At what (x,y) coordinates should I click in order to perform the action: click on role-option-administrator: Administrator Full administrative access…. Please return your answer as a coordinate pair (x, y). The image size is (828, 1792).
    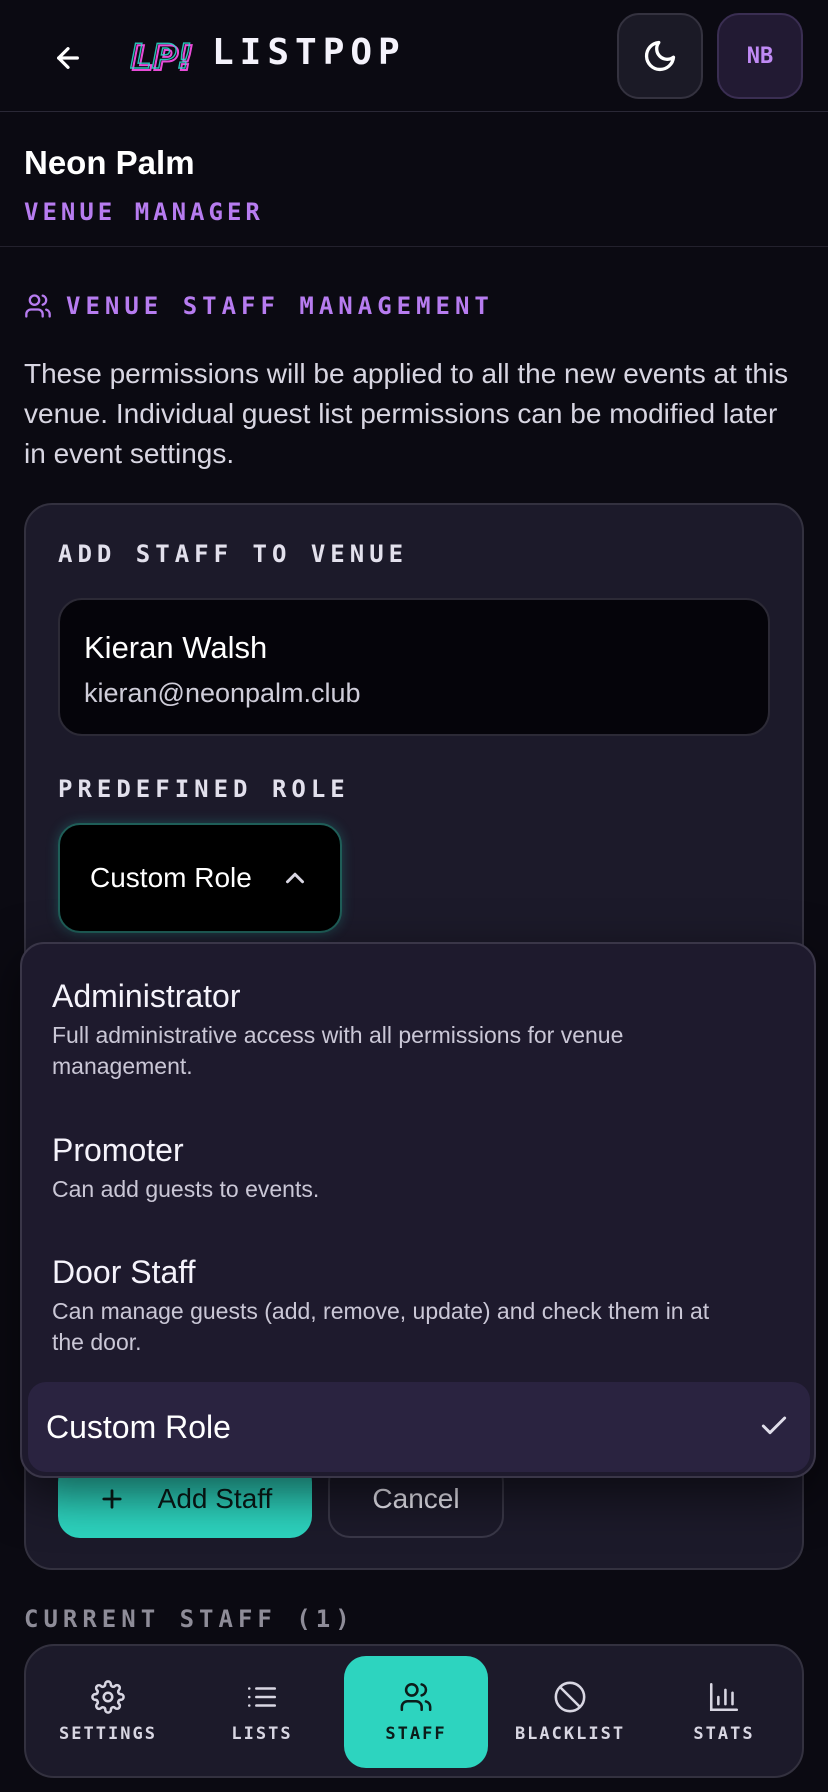
    Looking at the image, I should click on (418, 1019).